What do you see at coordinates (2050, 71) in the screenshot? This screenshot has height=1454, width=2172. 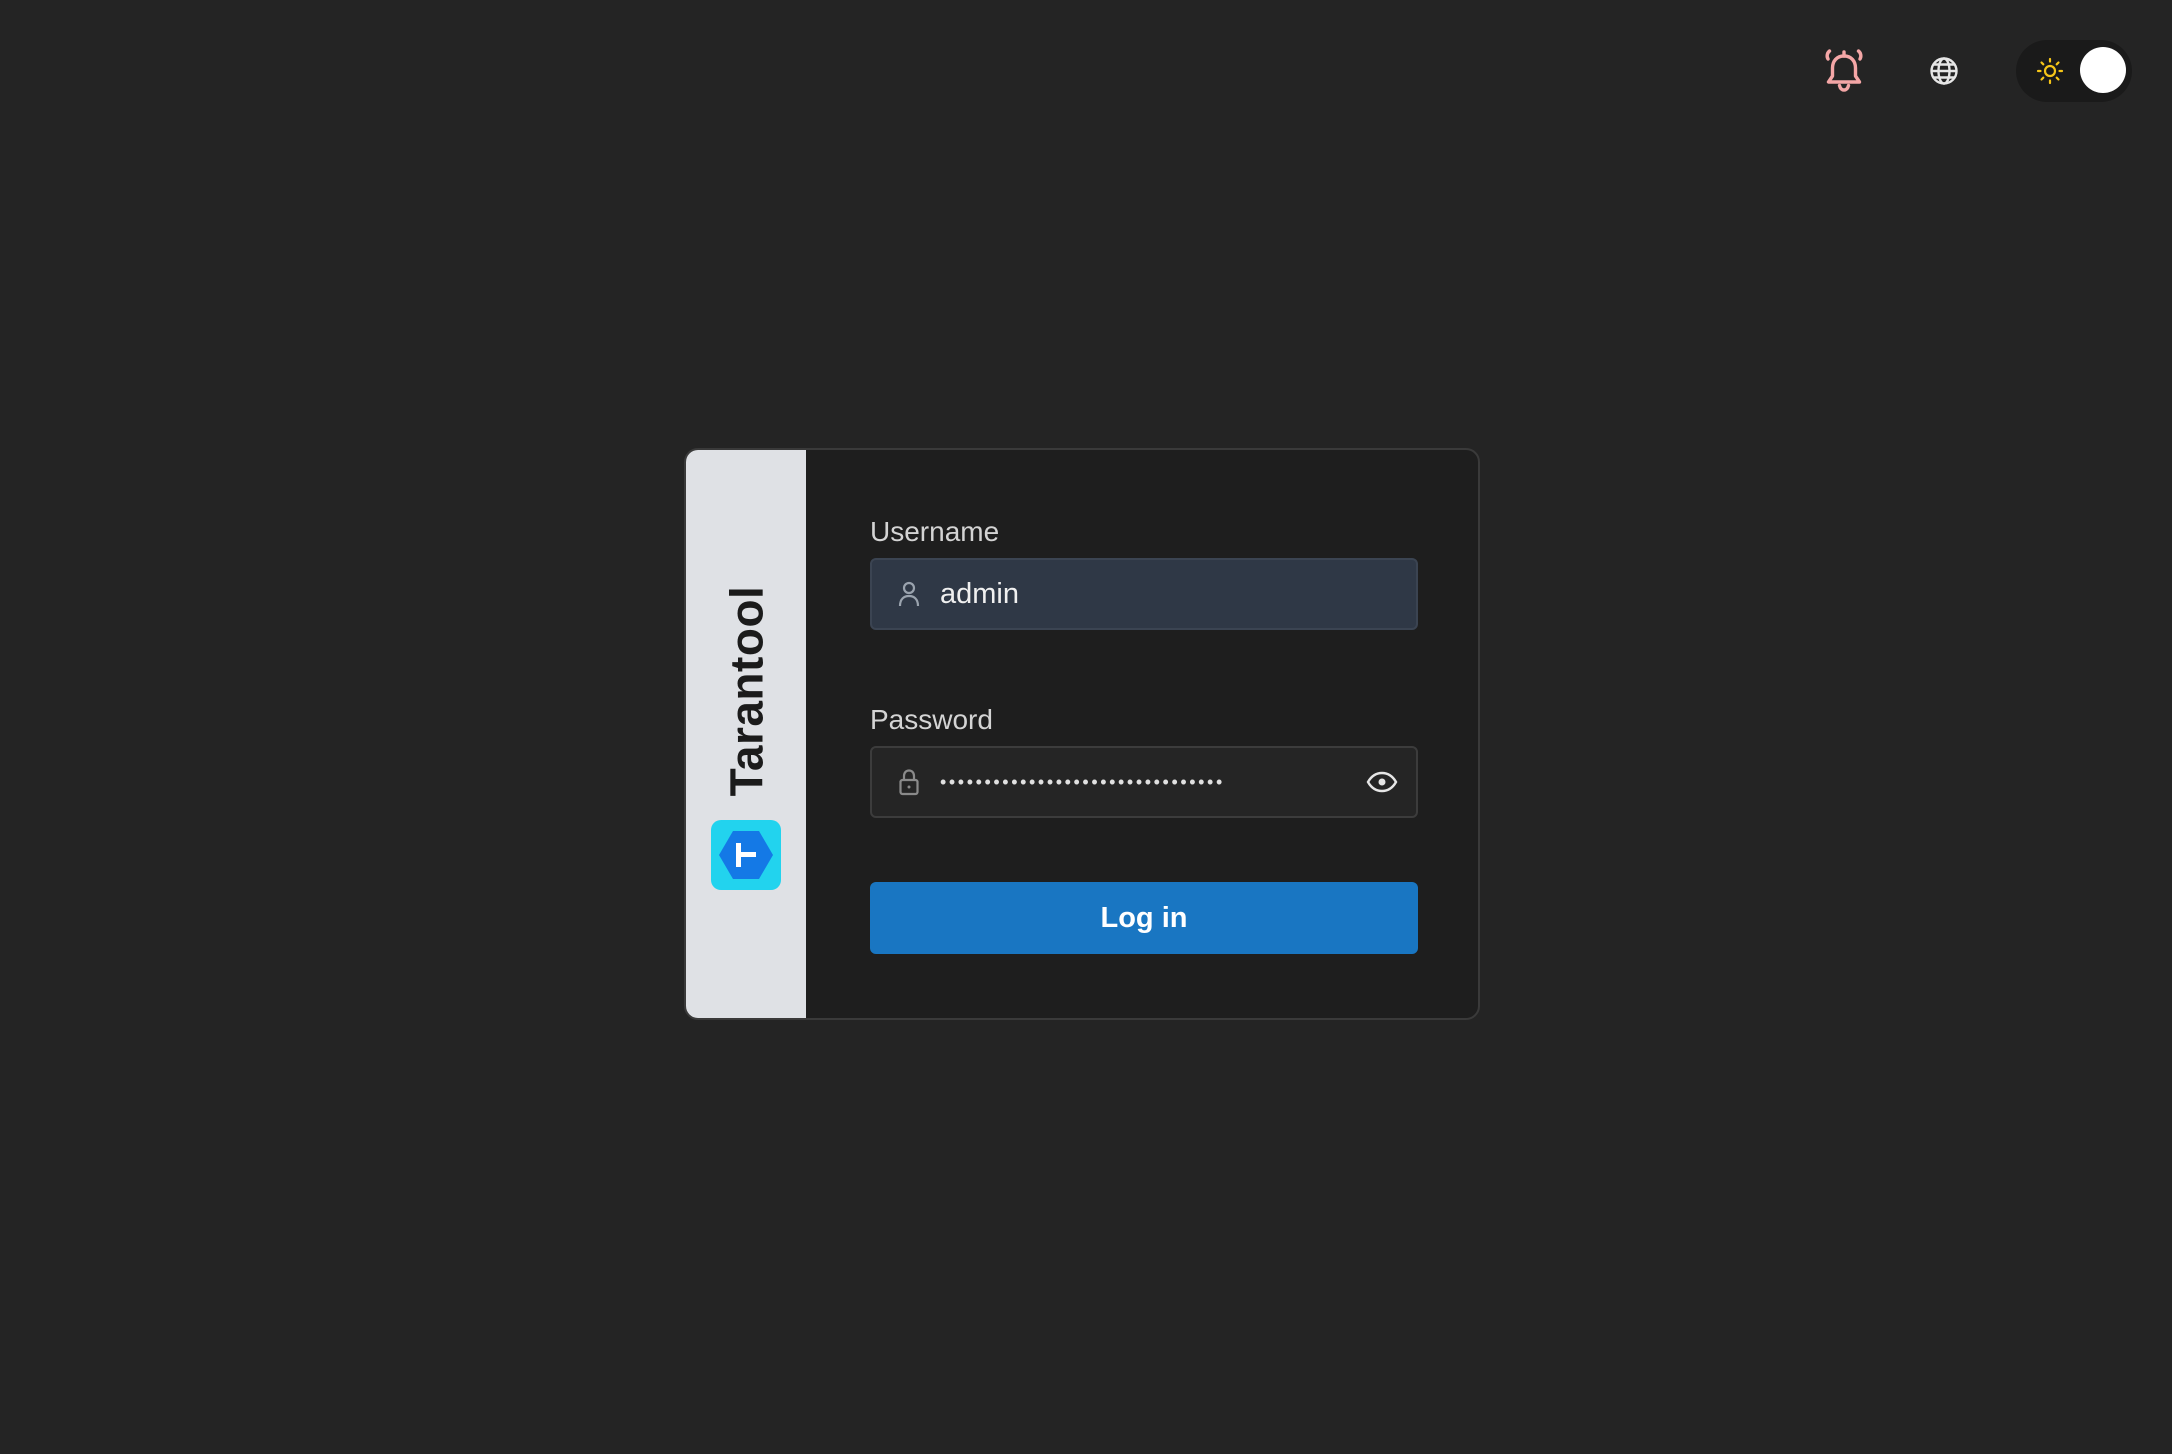 I see `sun-icon` at bounding box center [2050, 71].